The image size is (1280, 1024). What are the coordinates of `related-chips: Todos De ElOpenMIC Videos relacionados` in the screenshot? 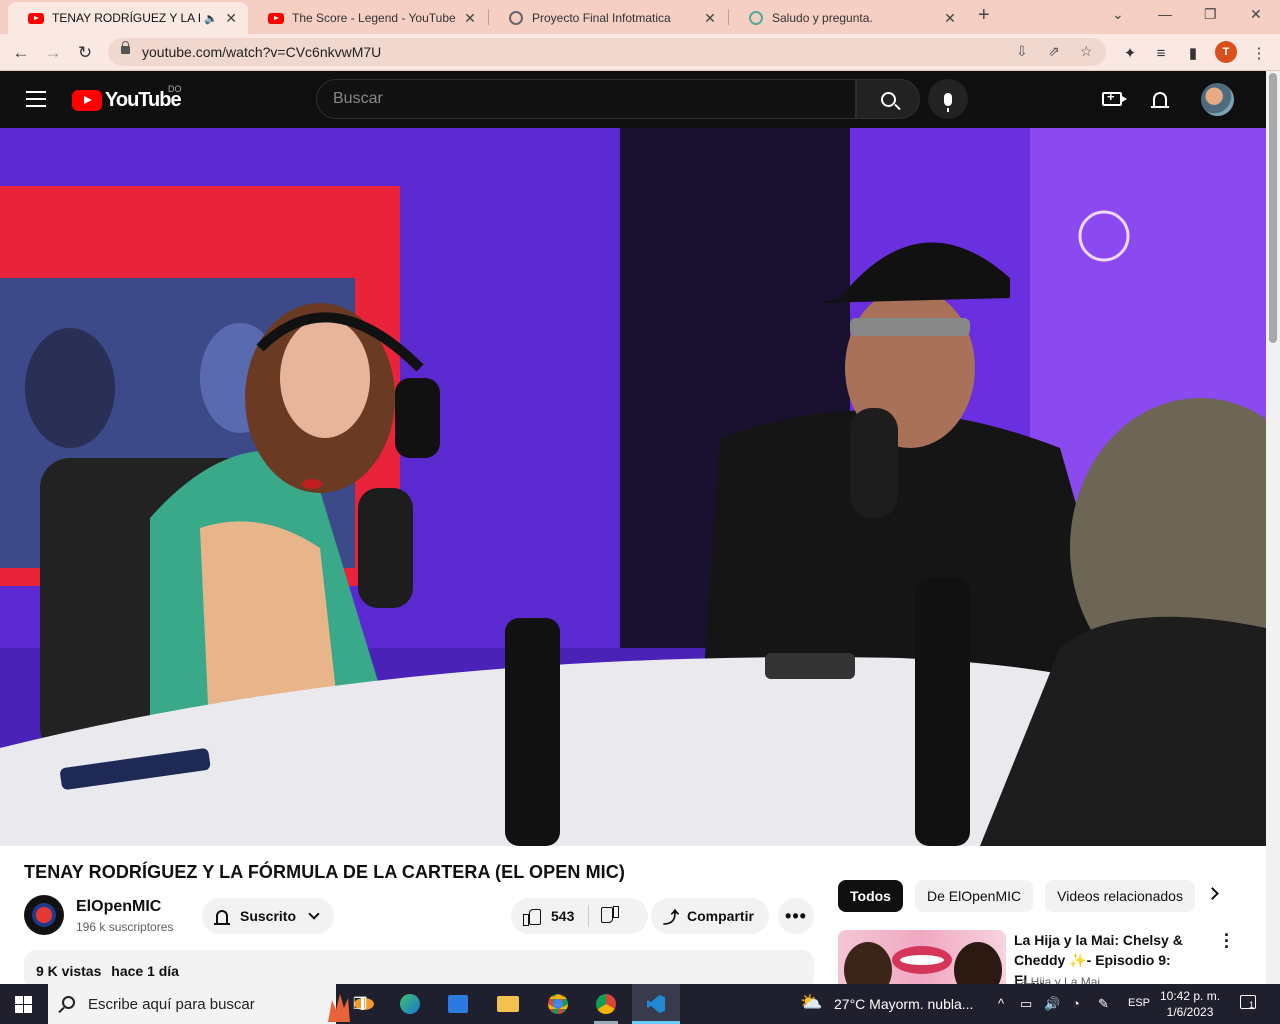 It's located at (1022, 896).